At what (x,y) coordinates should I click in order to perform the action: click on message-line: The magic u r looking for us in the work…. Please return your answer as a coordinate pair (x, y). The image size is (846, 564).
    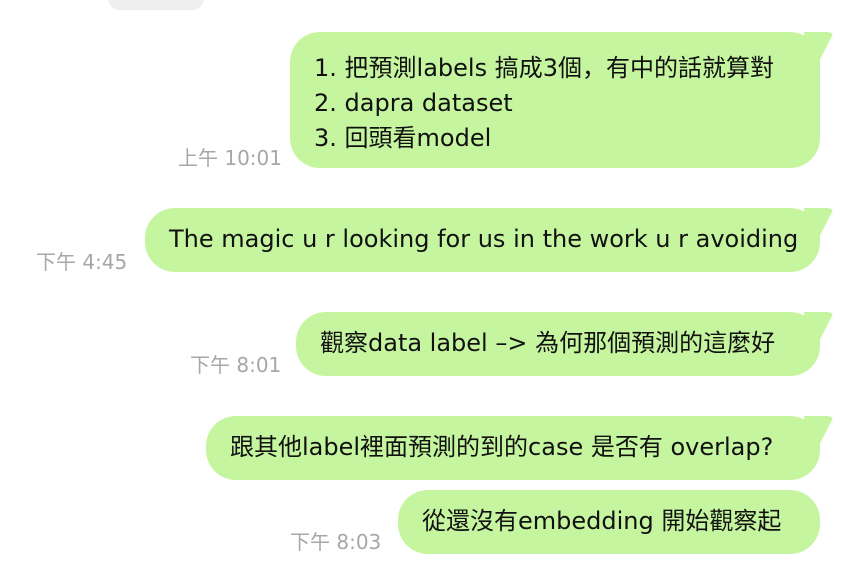
    Looking at the image, I should click on (484, 239).